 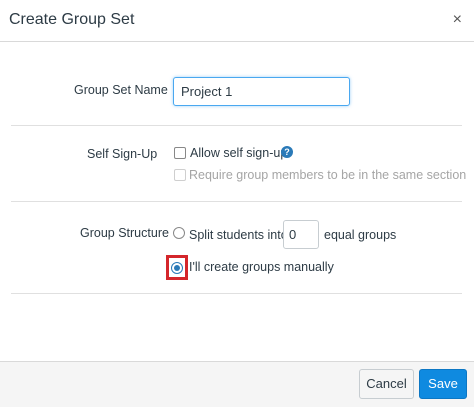 I want to click on require-same-section-checkbox, so click(x=180, y=175).